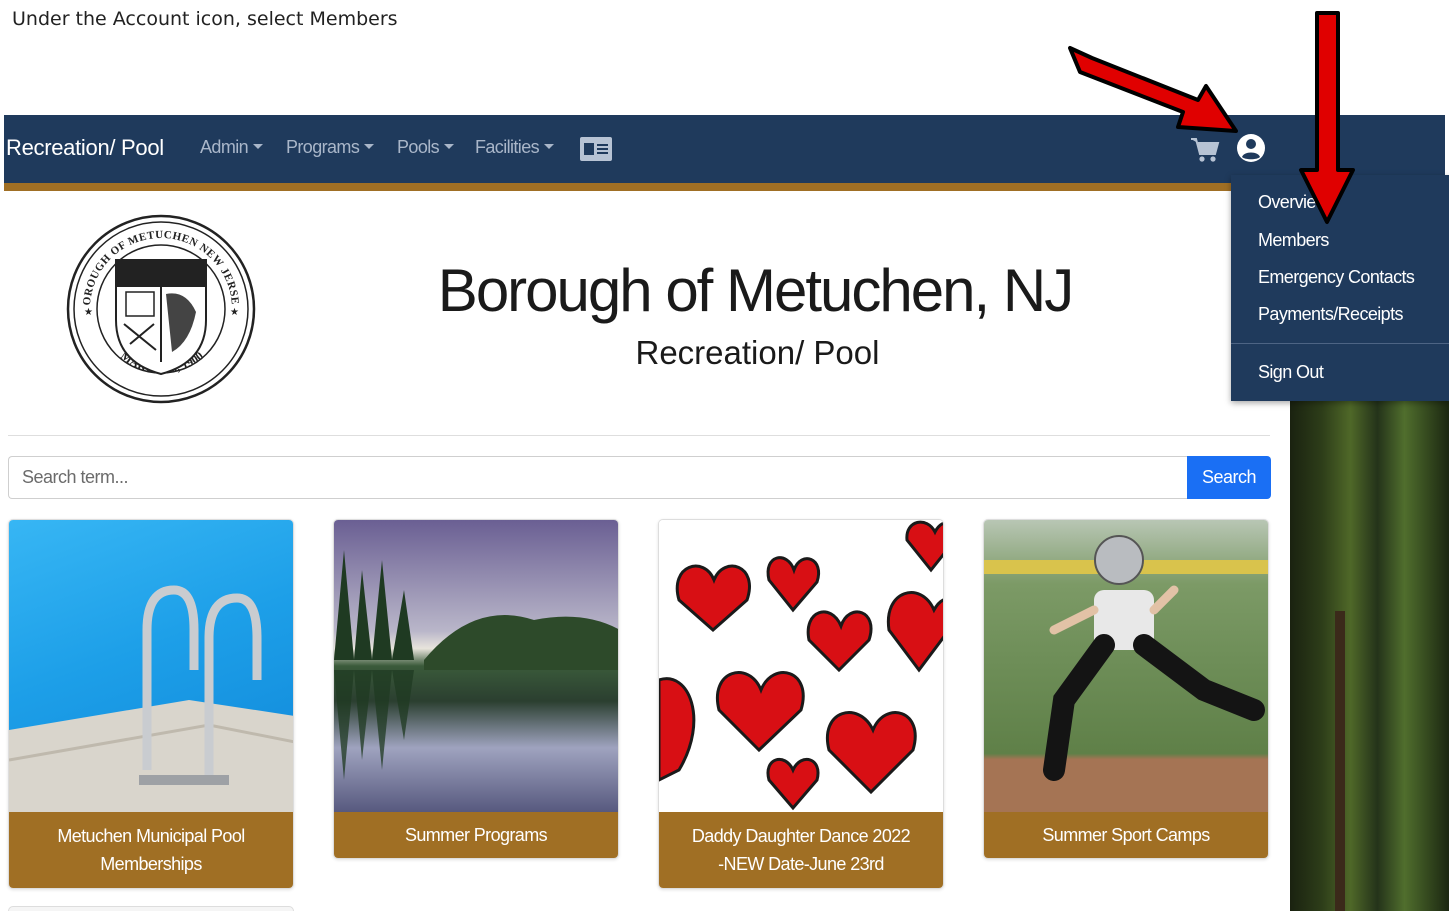  I want to click on nav-admin: Admin, so click(232, 147).